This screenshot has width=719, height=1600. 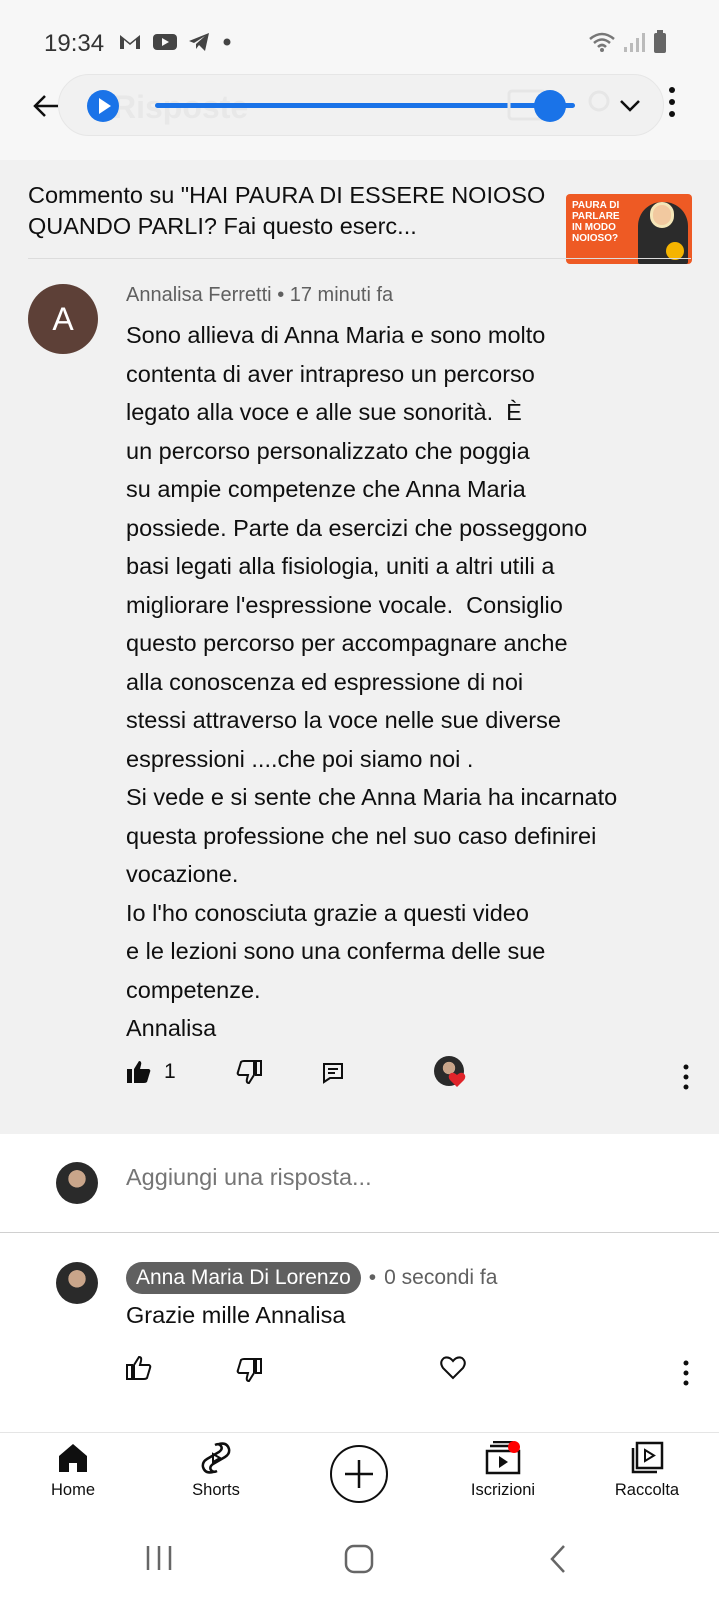 I want to click on avatar: A, so click(x=63, y=319).